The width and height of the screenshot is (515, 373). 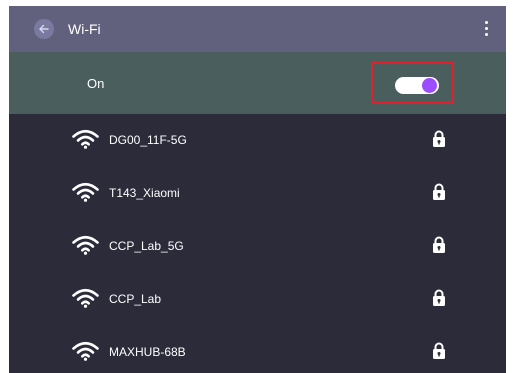 What do you see at coordinates (257, 29) in the screenshot?
I see `app-bar: Wi-Fi` at bounding box center [257, 29].